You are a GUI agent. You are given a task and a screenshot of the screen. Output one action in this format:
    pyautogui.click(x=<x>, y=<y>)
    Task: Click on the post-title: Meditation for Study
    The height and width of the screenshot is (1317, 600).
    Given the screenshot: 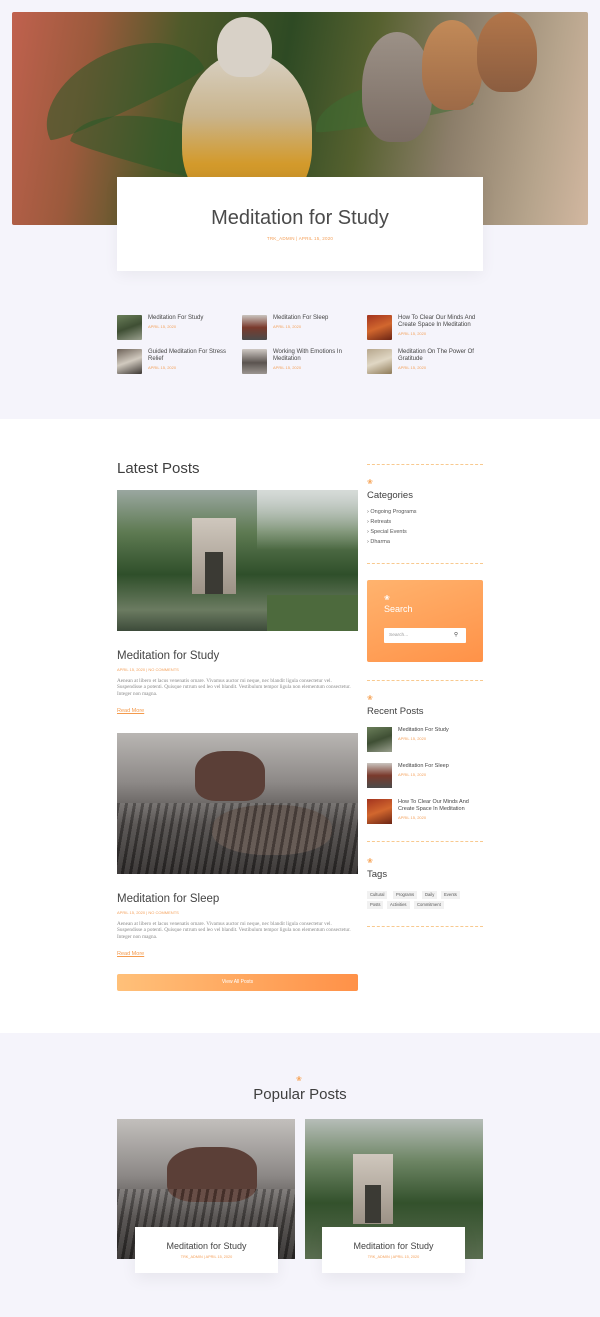 What is the action you would take?
    pyautogui.click(x=168, y=656)
    